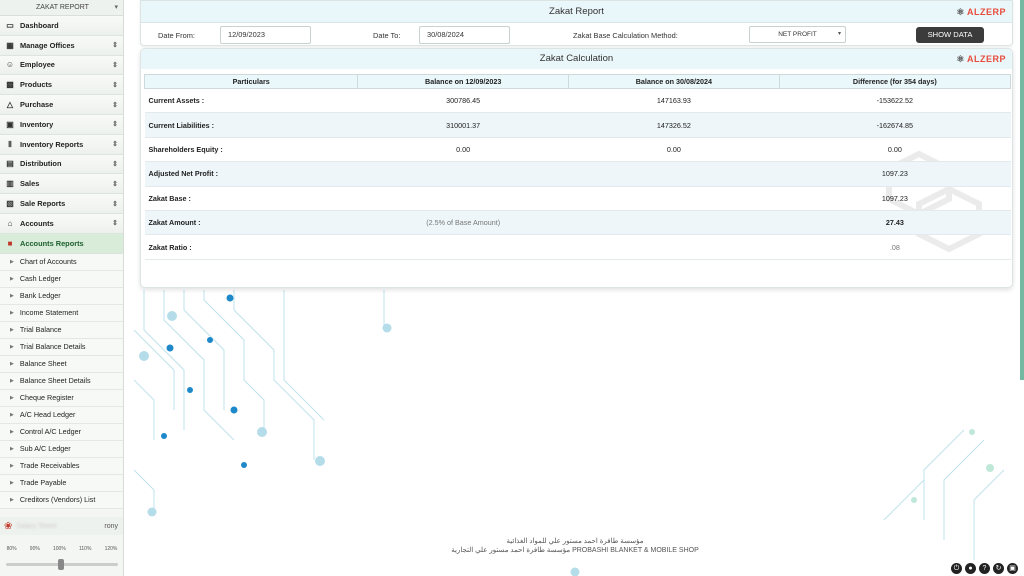  What do you see at coordinates (61, 364) in the screenshot?
I see `submenu-item-balance-sheet: ▶ Balance Sheet` at bounding box center [61, 364].